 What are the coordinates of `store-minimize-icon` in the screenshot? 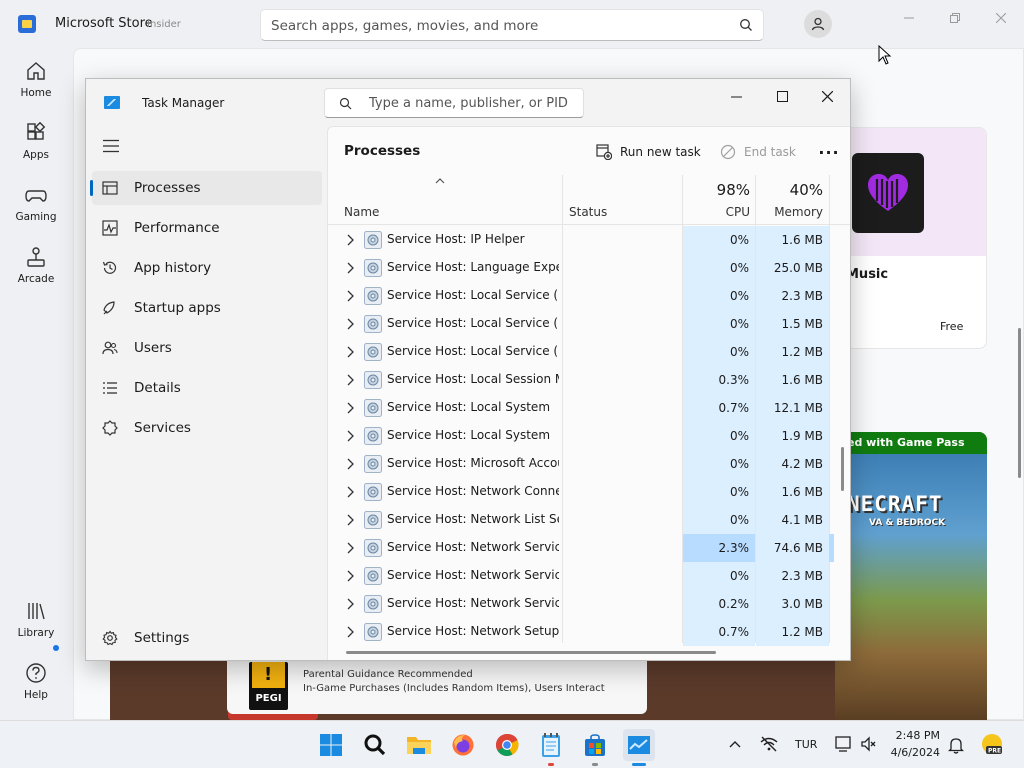 It's located at (909, 18).